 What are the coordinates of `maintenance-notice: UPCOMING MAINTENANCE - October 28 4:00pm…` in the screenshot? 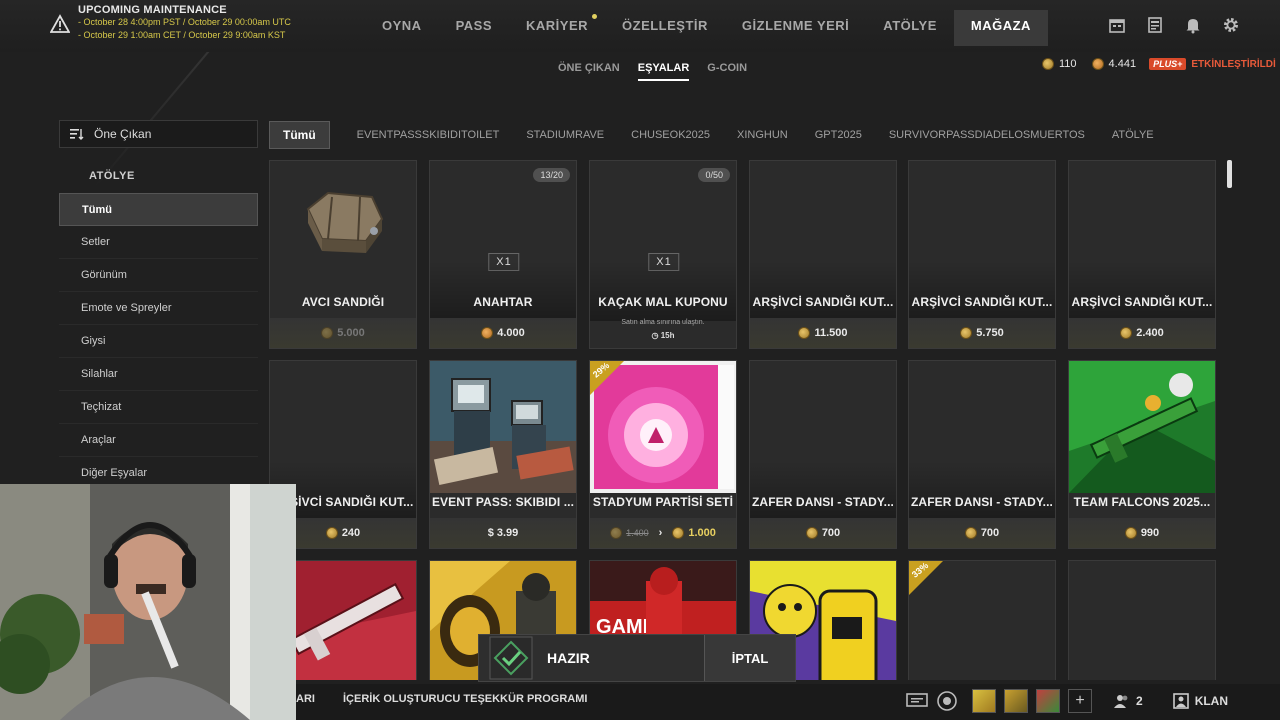 It's located at (170, 23).